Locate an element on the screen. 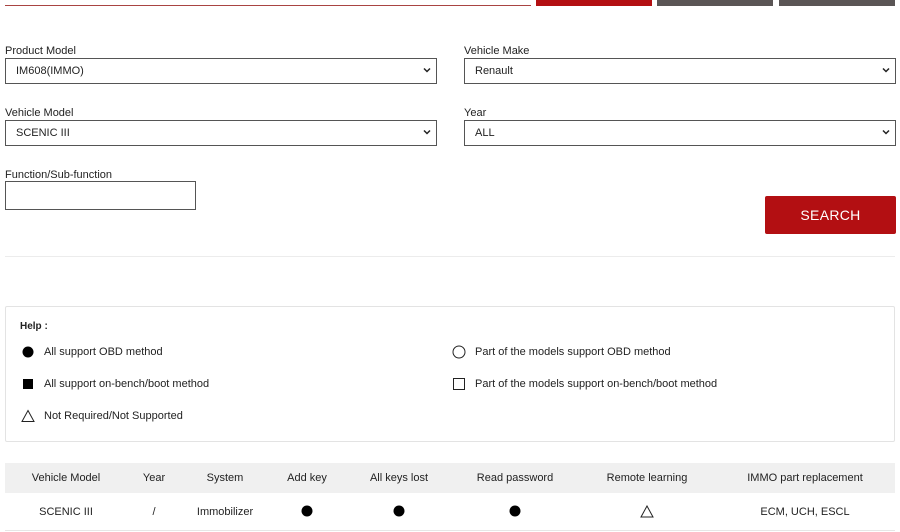  column-header: Read password is located at coordinates (515, 478).